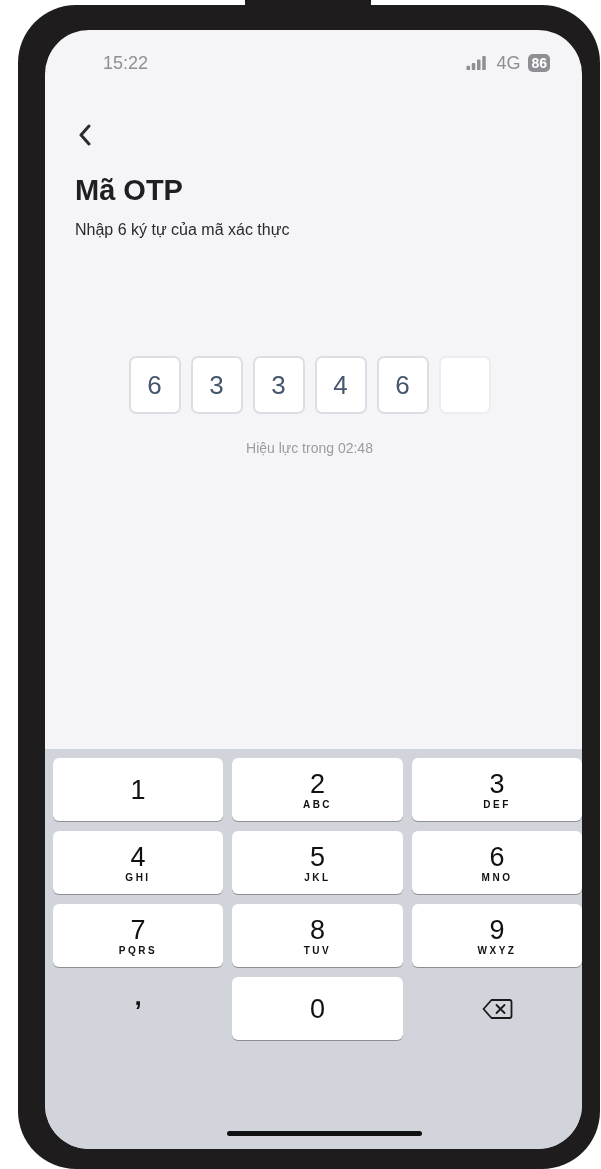 The height and width of the screenshot is (1169, 601). I want to click on back-icon, so click(85, 135).